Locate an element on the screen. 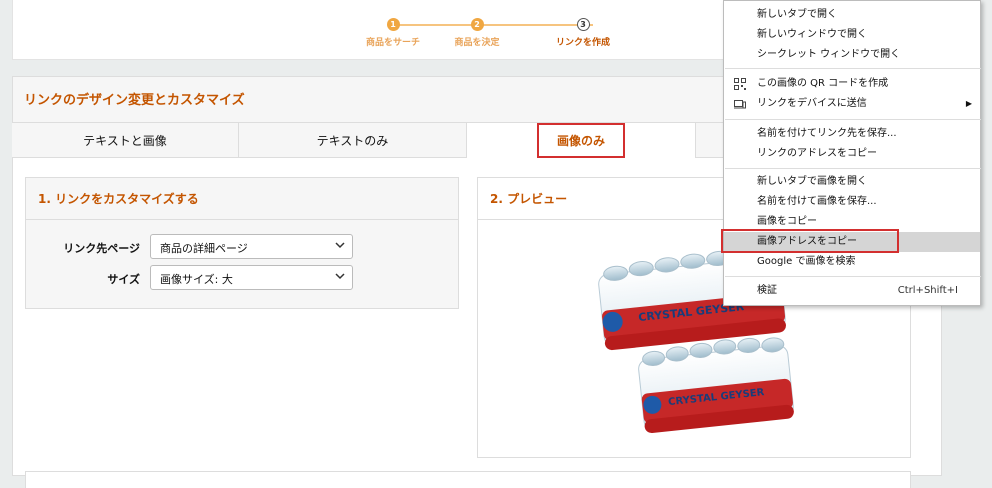  step-number: 2 is located at coordinates (477, 24).